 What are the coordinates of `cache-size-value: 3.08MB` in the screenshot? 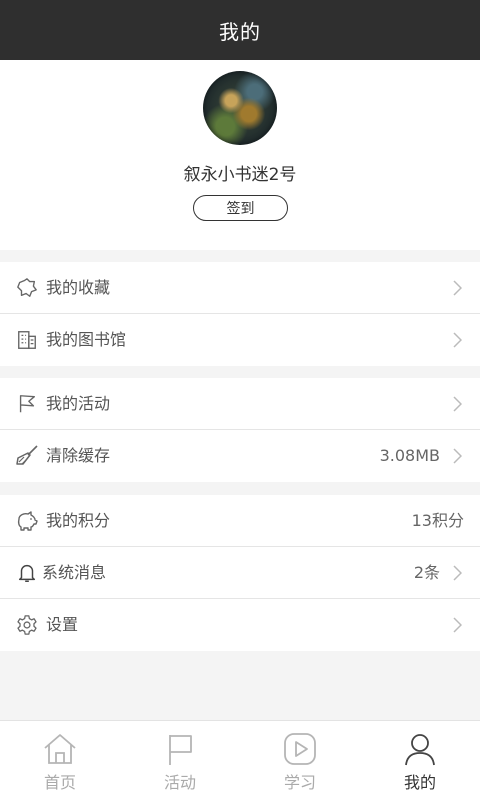 It's located at (409, 455).